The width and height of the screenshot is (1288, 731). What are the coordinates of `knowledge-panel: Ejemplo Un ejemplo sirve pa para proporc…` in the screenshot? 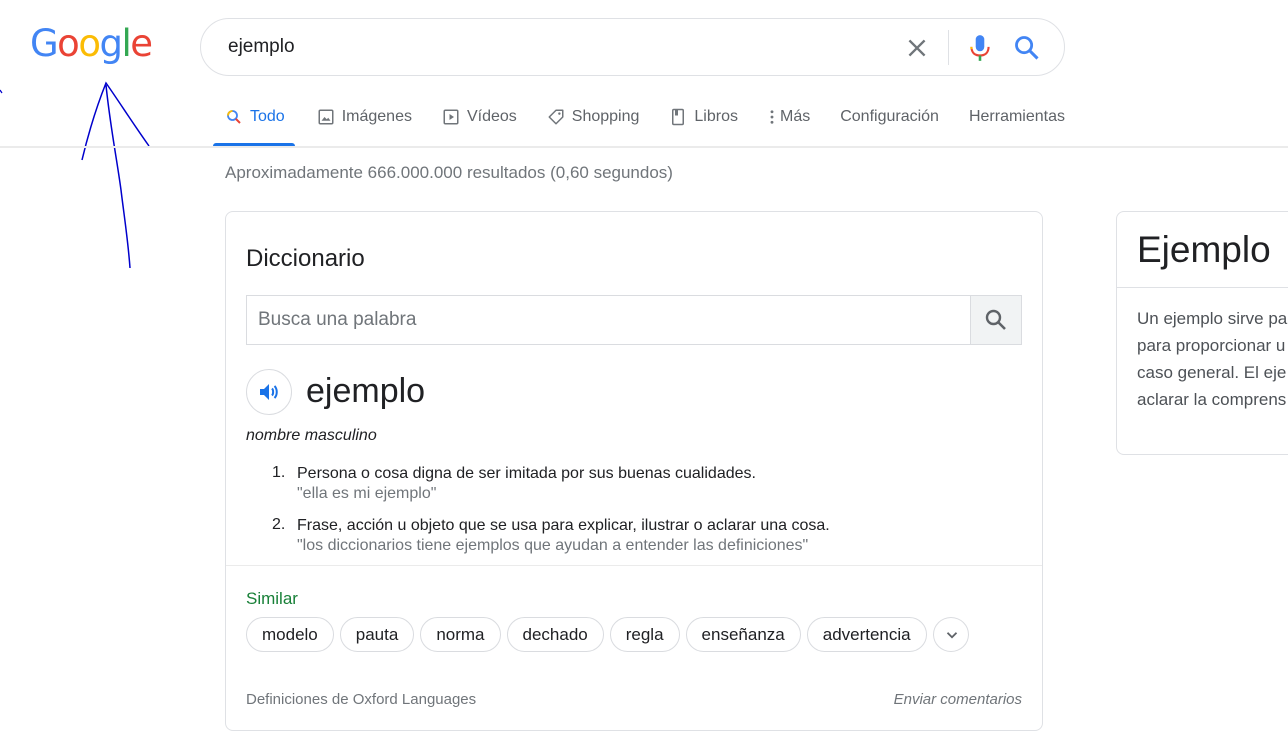 It's located at (1202, 333).